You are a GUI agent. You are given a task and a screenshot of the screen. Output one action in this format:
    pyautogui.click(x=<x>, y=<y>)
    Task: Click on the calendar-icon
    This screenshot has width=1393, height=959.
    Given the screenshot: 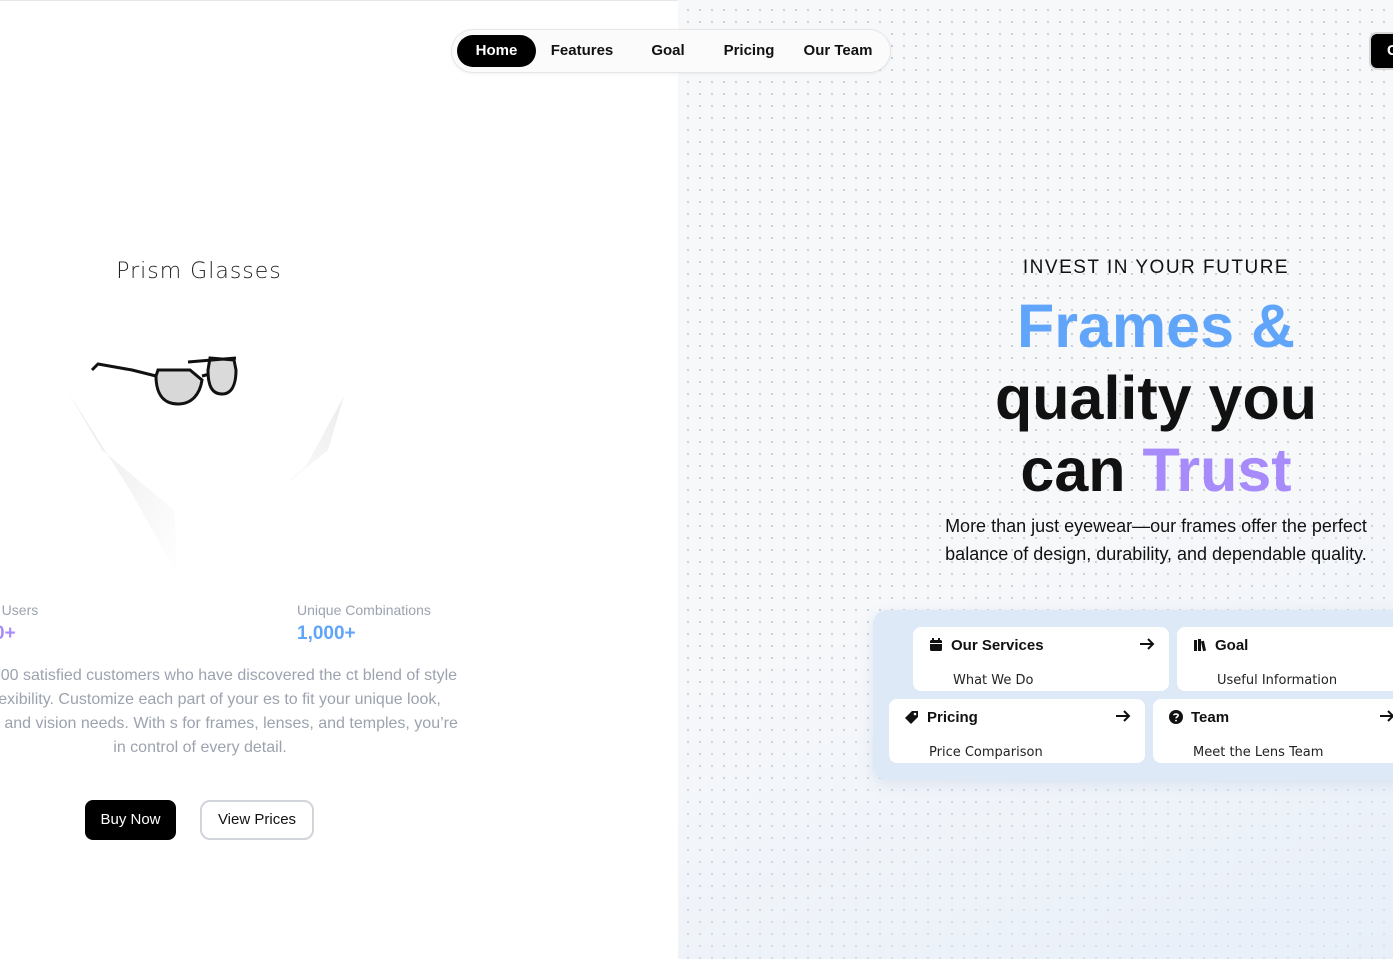 What is the action you would take?
    pyautogui.click(x=936, y=644)
    